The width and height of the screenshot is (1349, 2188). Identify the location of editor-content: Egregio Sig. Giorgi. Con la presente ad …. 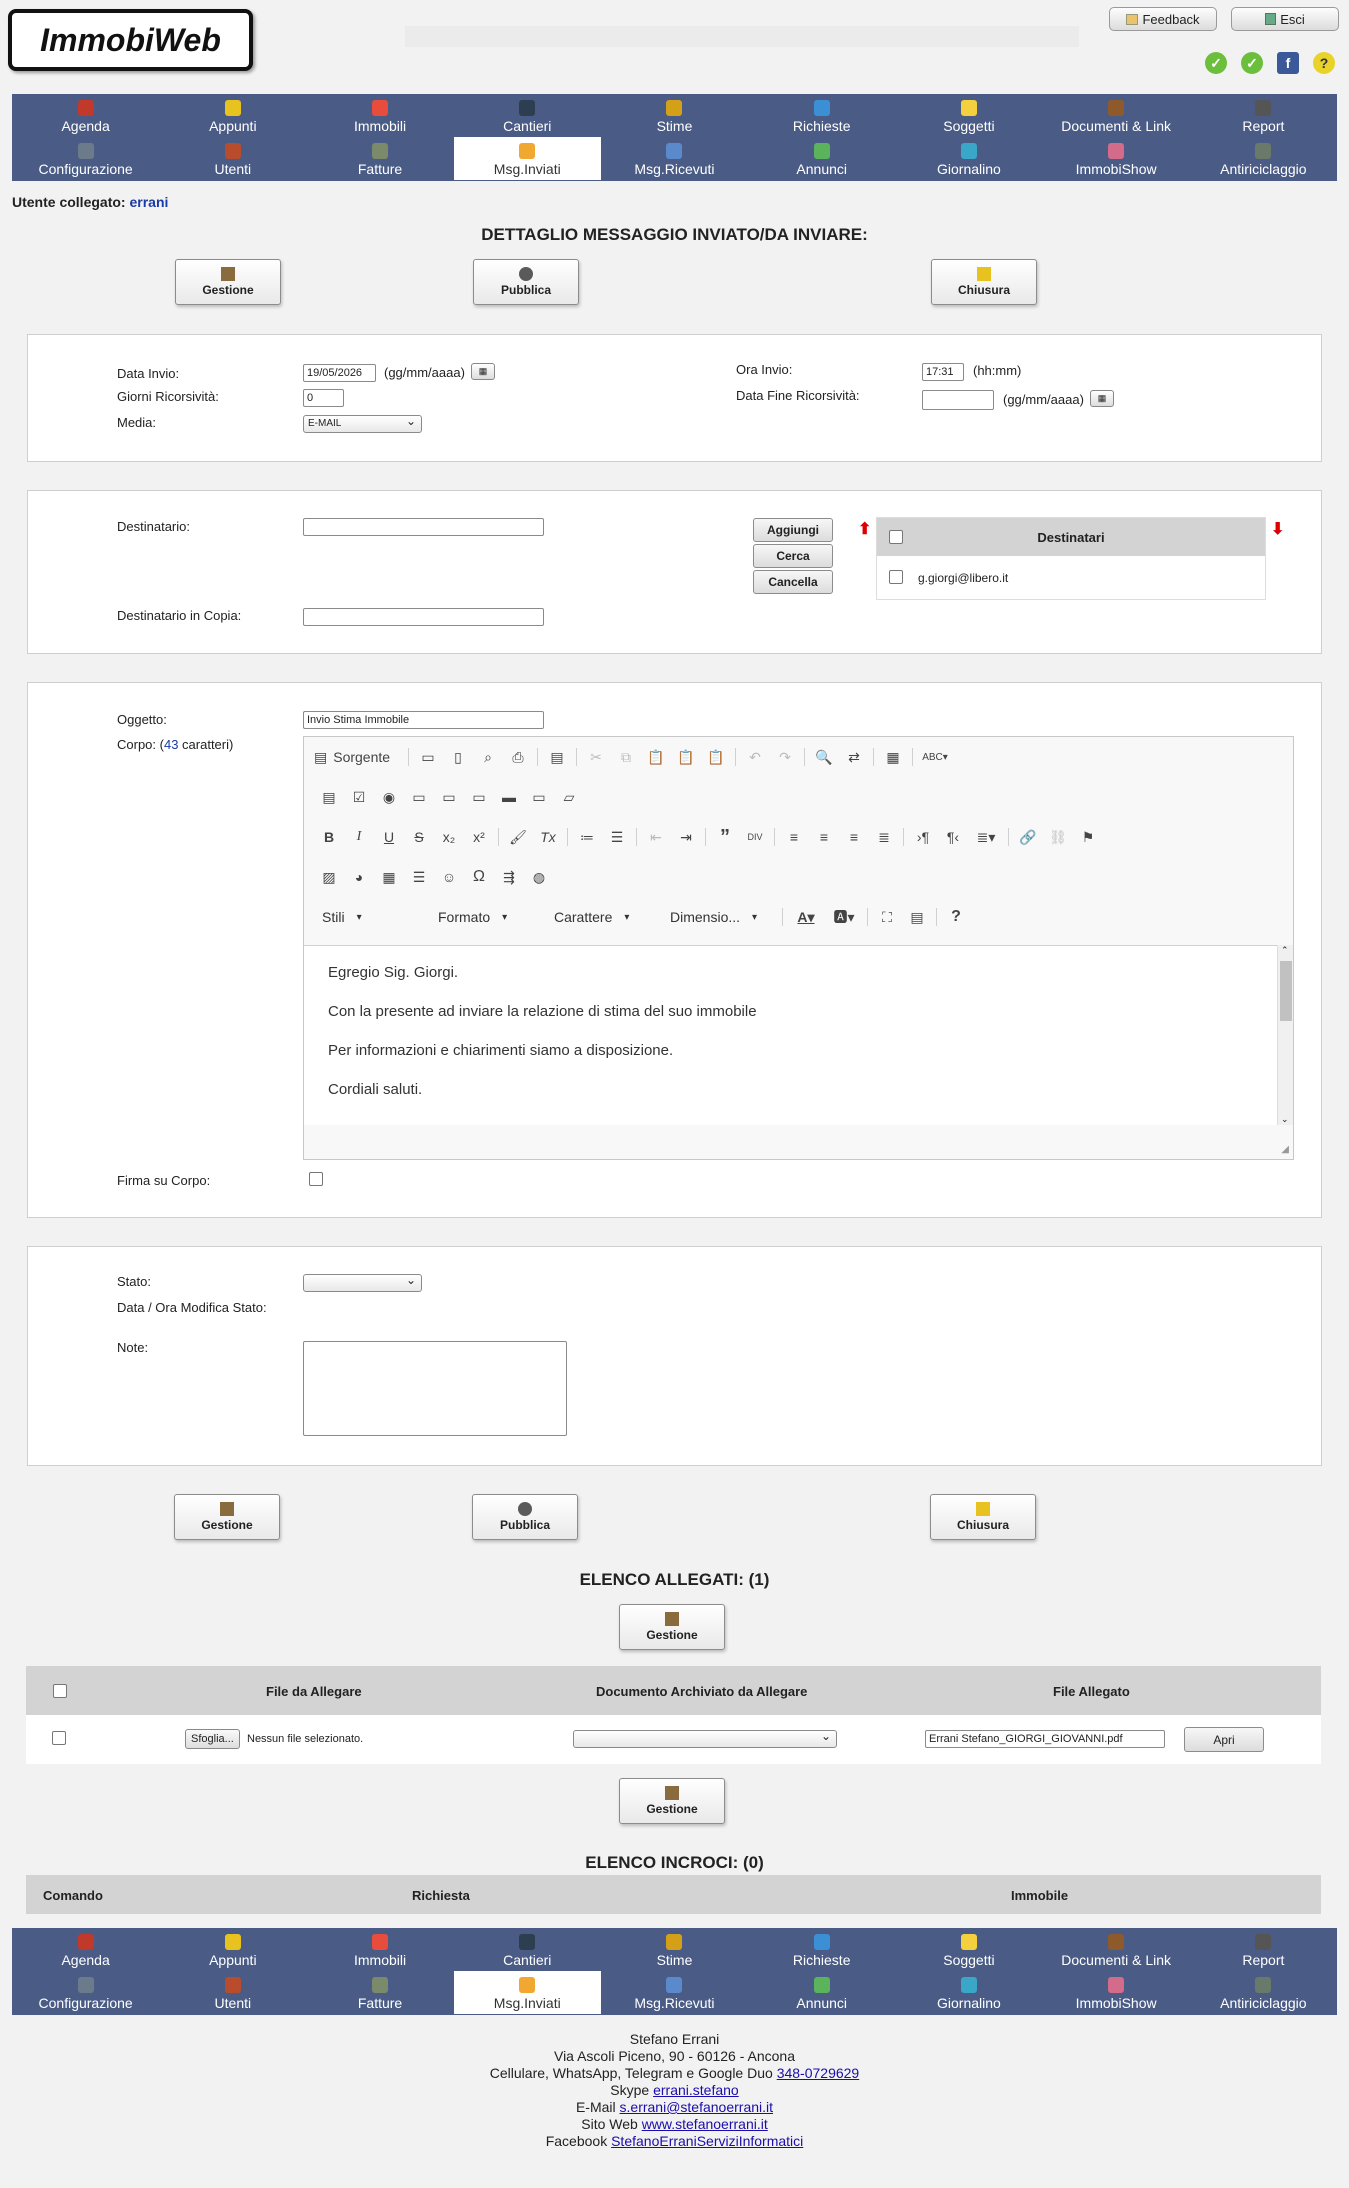
(791, 1035).